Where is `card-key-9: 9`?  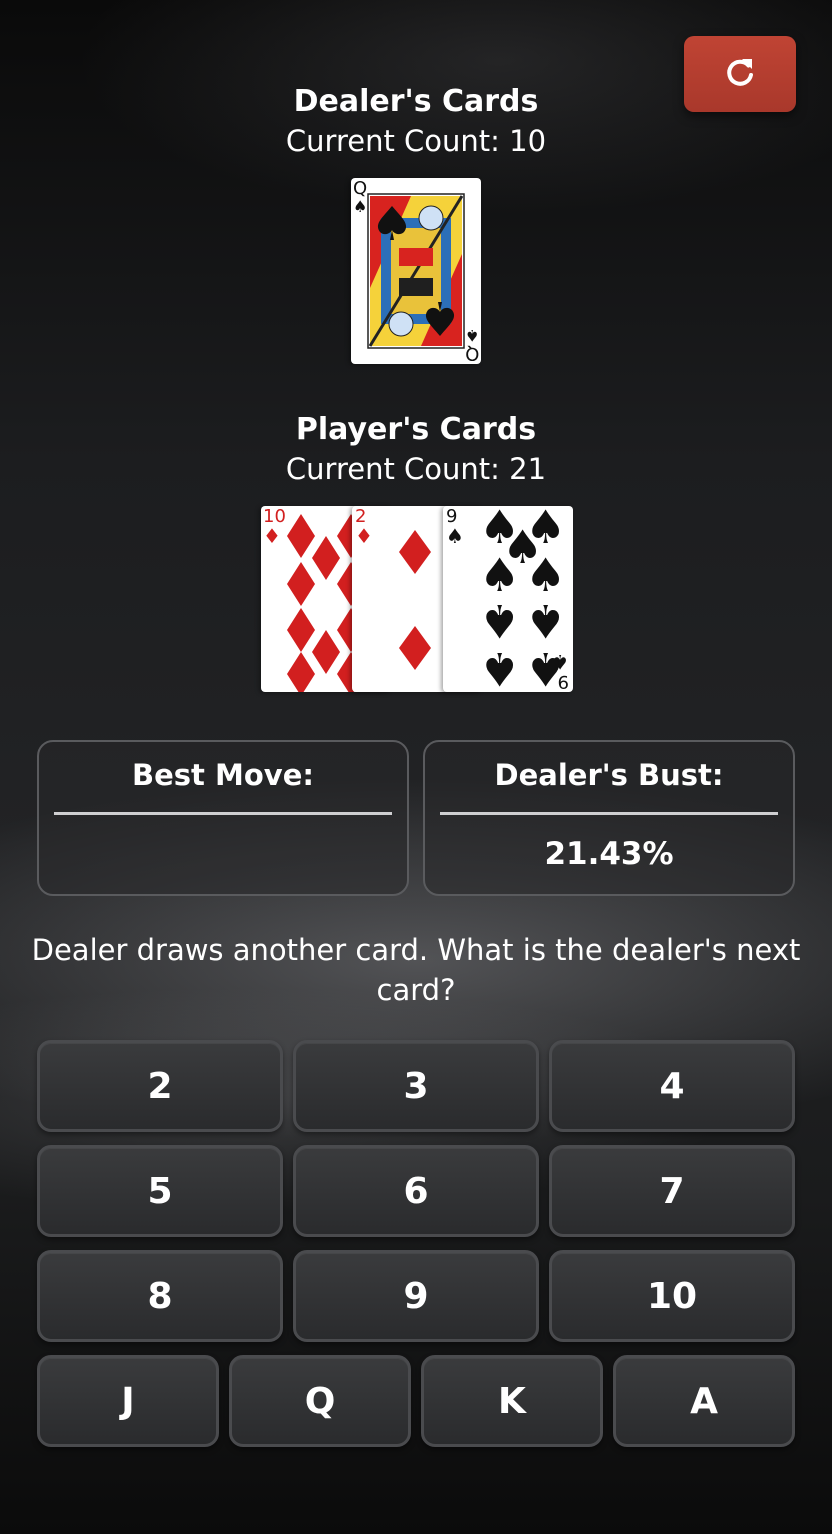 card-key-9: 9 is located at coordinates (416, 1296).